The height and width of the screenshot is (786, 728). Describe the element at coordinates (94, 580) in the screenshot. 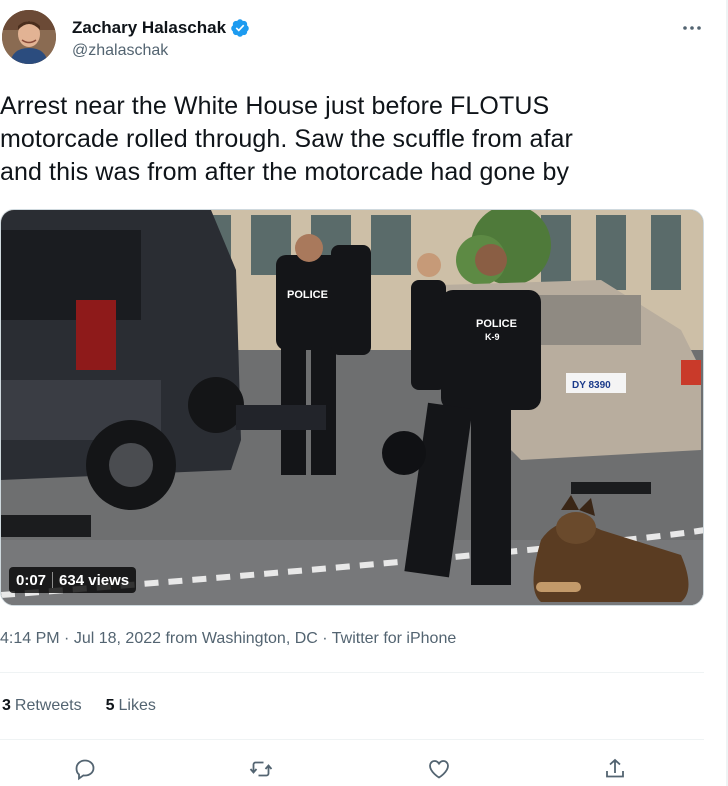

I see `video-views: 634 views` at that location.